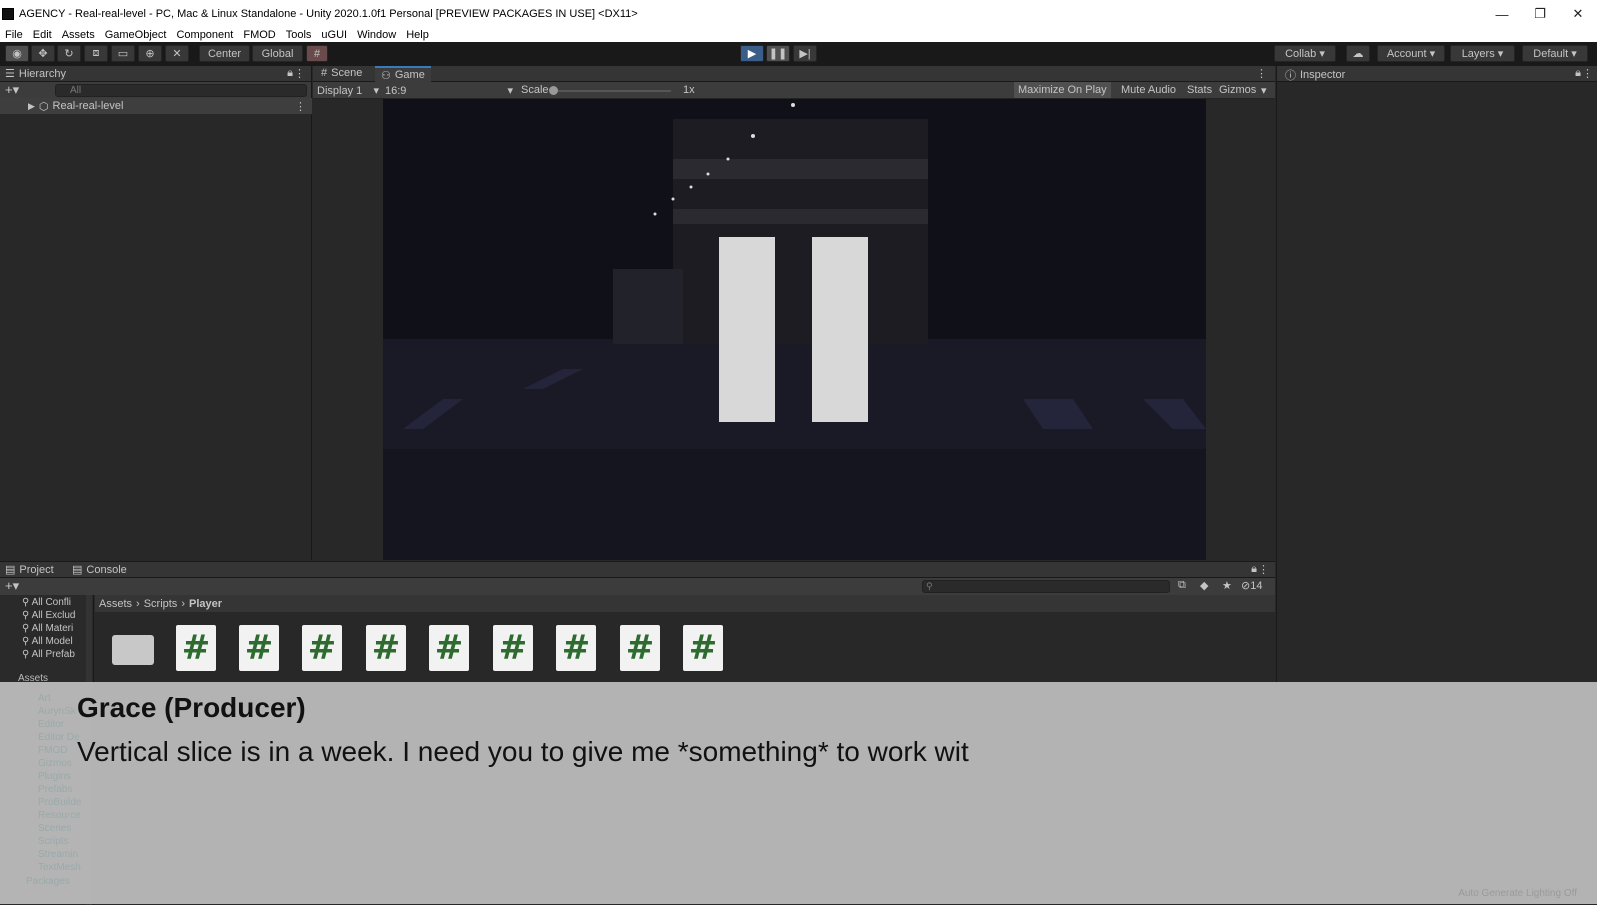  I want to click on pivot-global-button: Global, so click(277, 53).